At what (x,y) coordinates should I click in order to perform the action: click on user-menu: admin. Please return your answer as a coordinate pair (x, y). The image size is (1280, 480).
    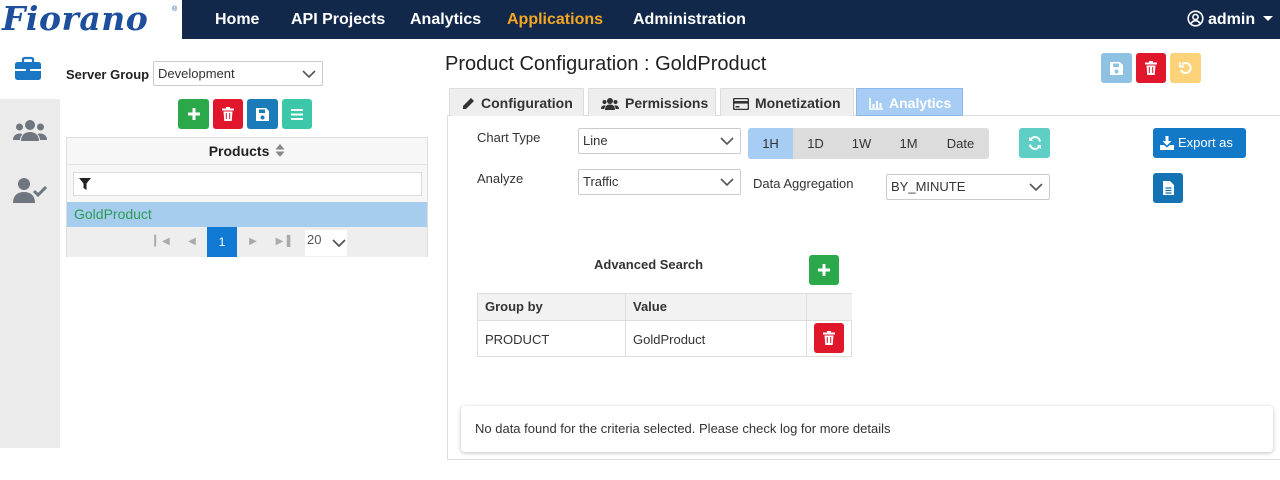
    Looking at the image, I should click on (1230, 19).